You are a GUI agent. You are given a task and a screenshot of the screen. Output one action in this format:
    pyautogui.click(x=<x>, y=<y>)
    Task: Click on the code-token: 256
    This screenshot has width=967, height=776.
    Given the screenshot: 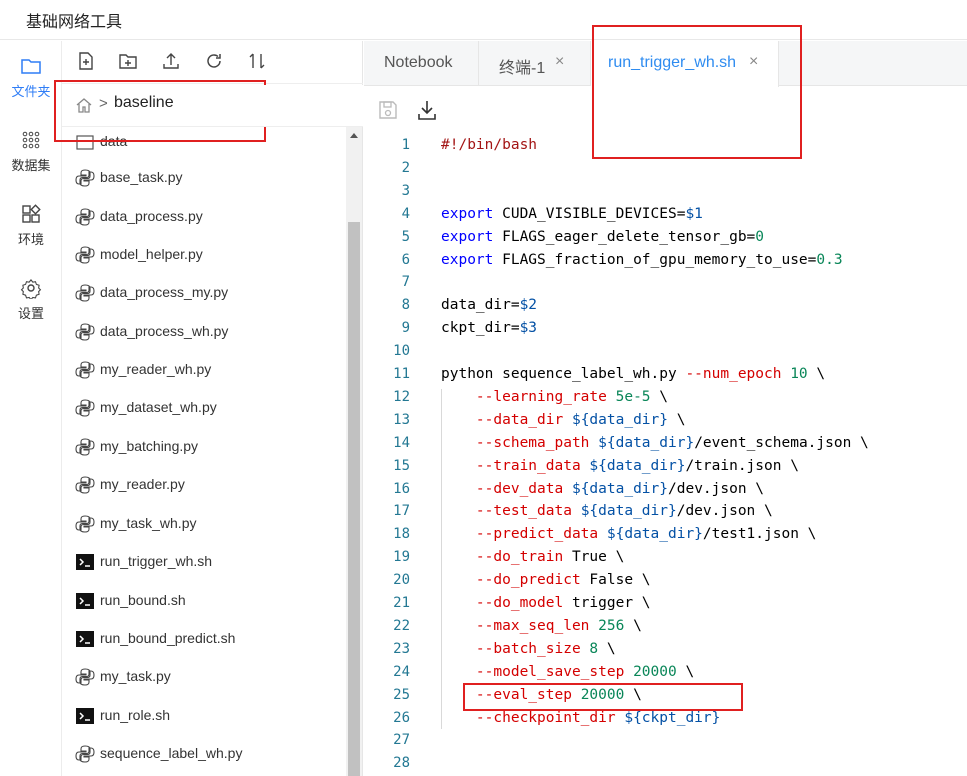 What is the action you would take?
    pyautogui.click(x=611, y=625)
    